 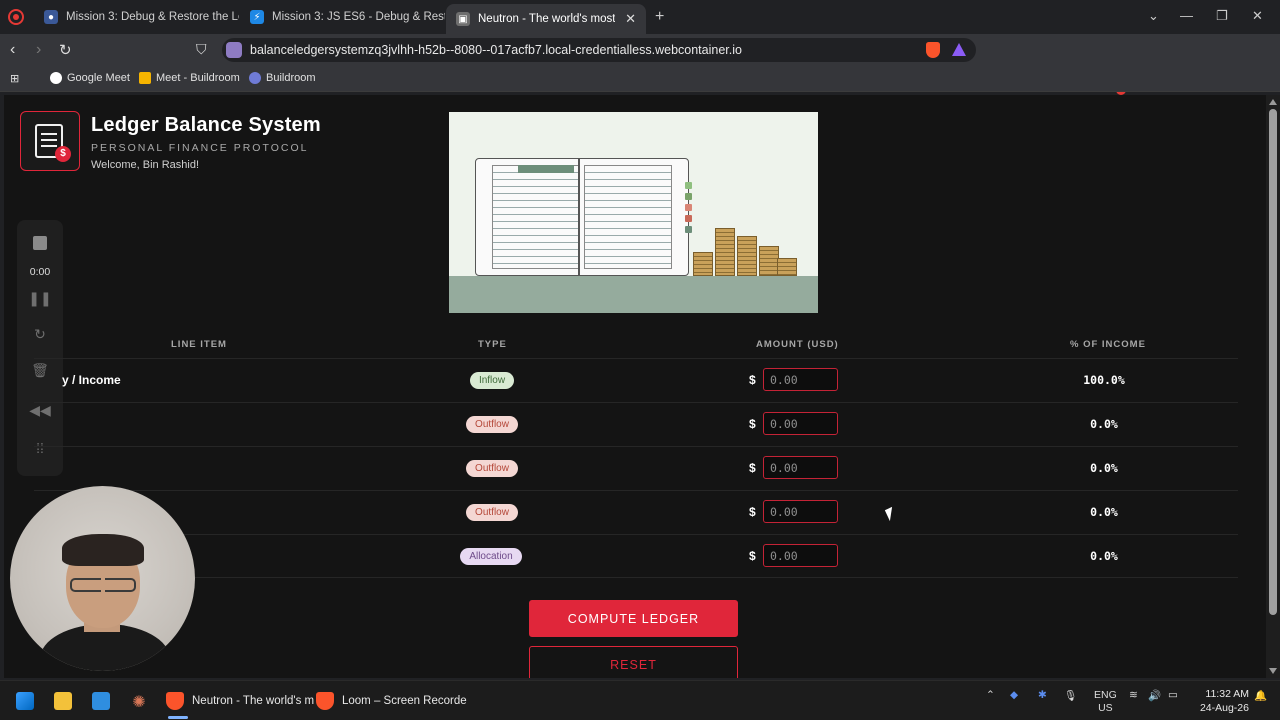 What do you see at coordinates (1105, 708) in the screenshot?
I see `keyboard-region: US` at bounding box center [1105, 708].